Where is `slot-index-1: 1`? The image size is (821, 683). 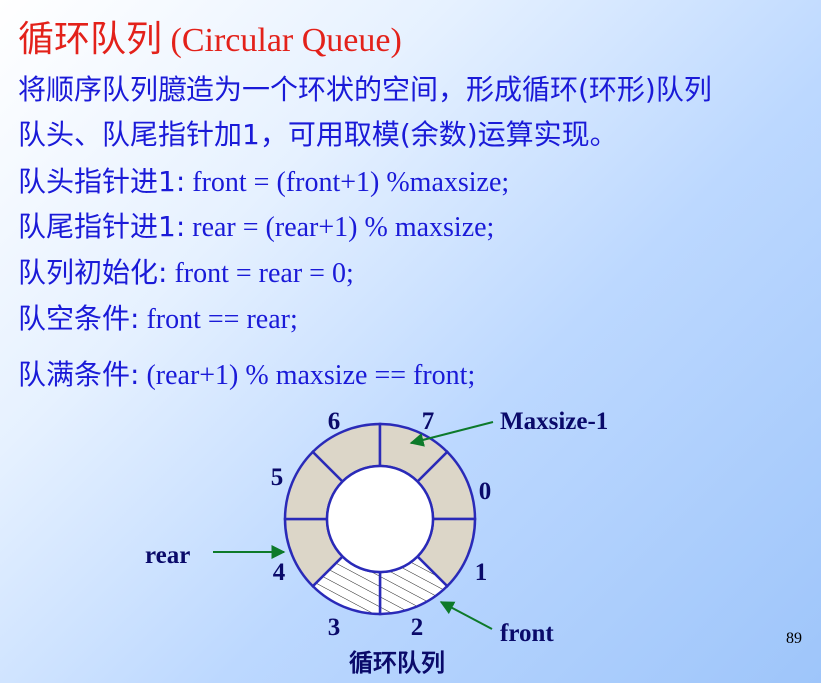 slot-index-1: 1 is located at coordinates (481, 572).